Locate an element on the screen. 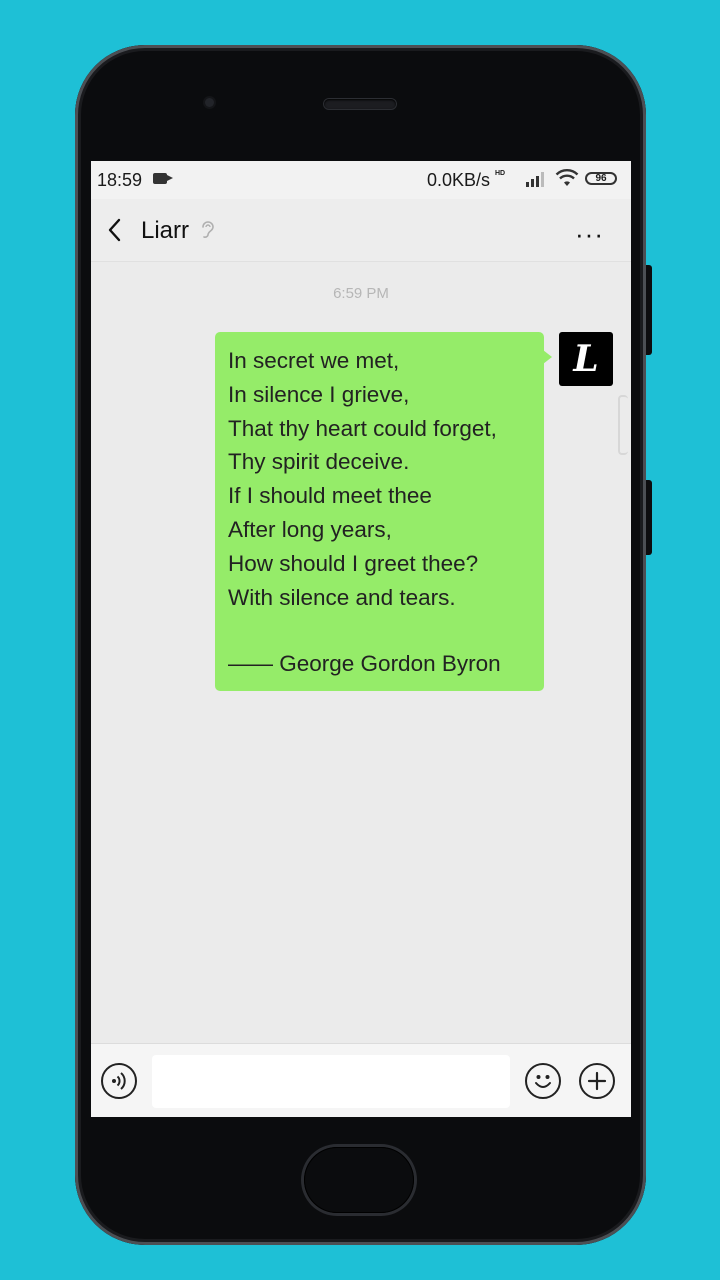 This screenshot has width=720, height=1280. plus-icon is located at coordinates (597, 1081).